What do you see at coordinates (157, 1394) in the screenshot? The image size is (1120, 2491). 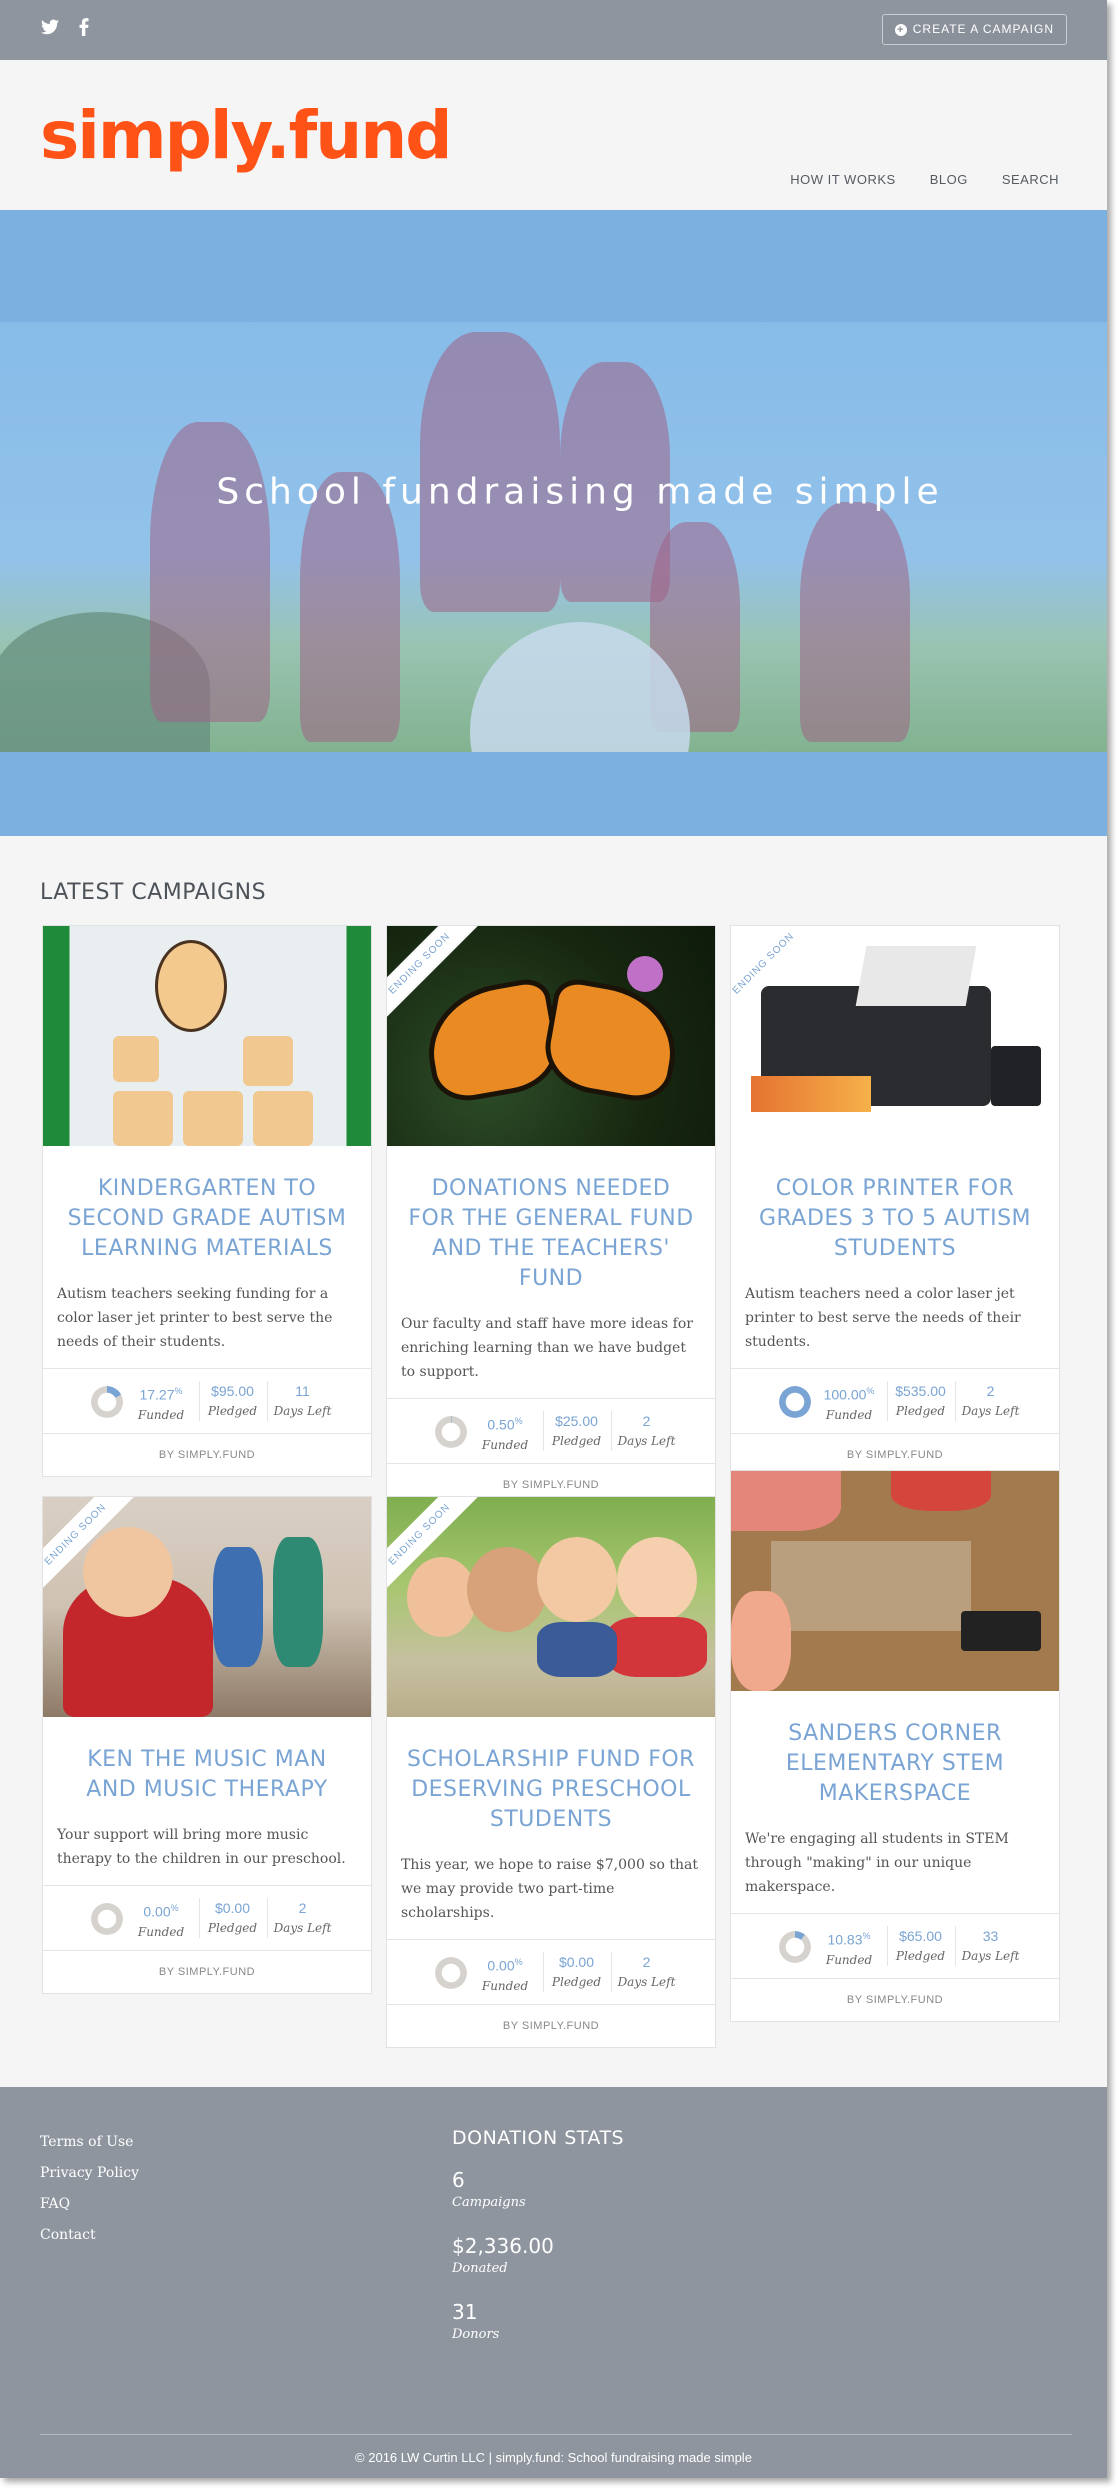 I see `funded-value: 17.27` at bounding box center [157, 1394].